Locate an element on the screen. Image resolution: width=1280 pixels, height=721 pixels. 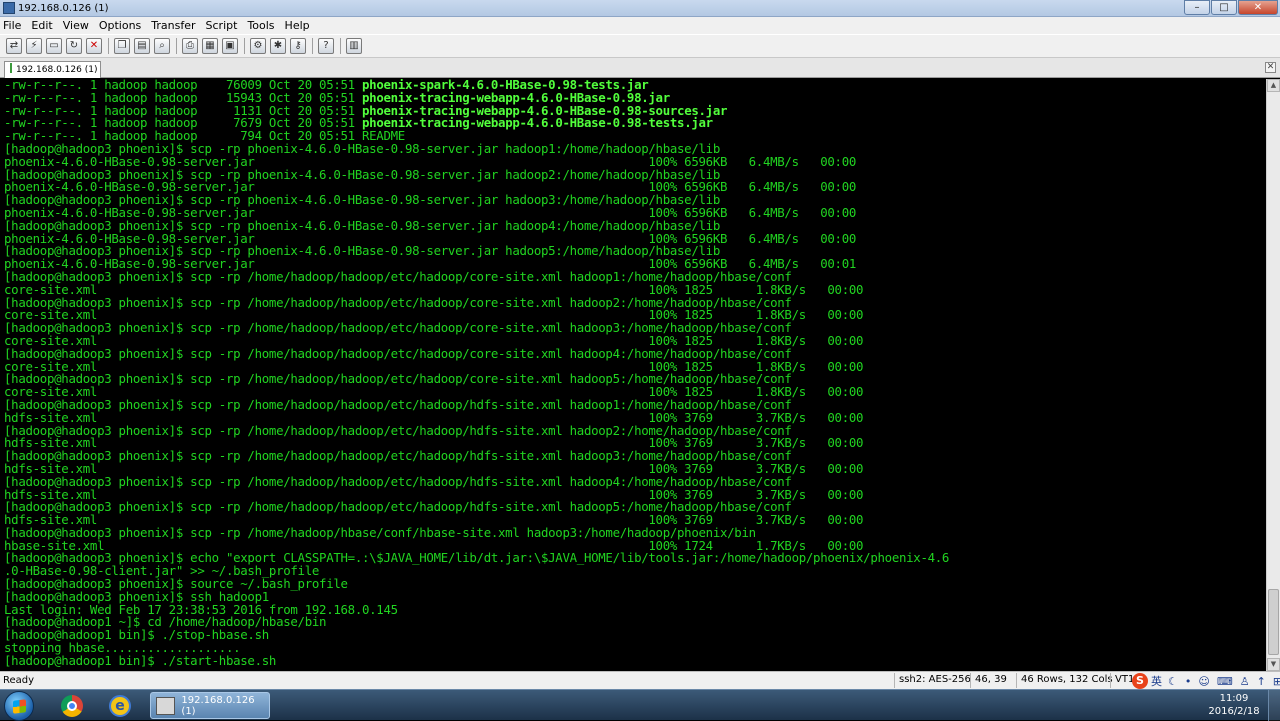
connect-tab-icon: ▭ is located at coordinates (54, 46).